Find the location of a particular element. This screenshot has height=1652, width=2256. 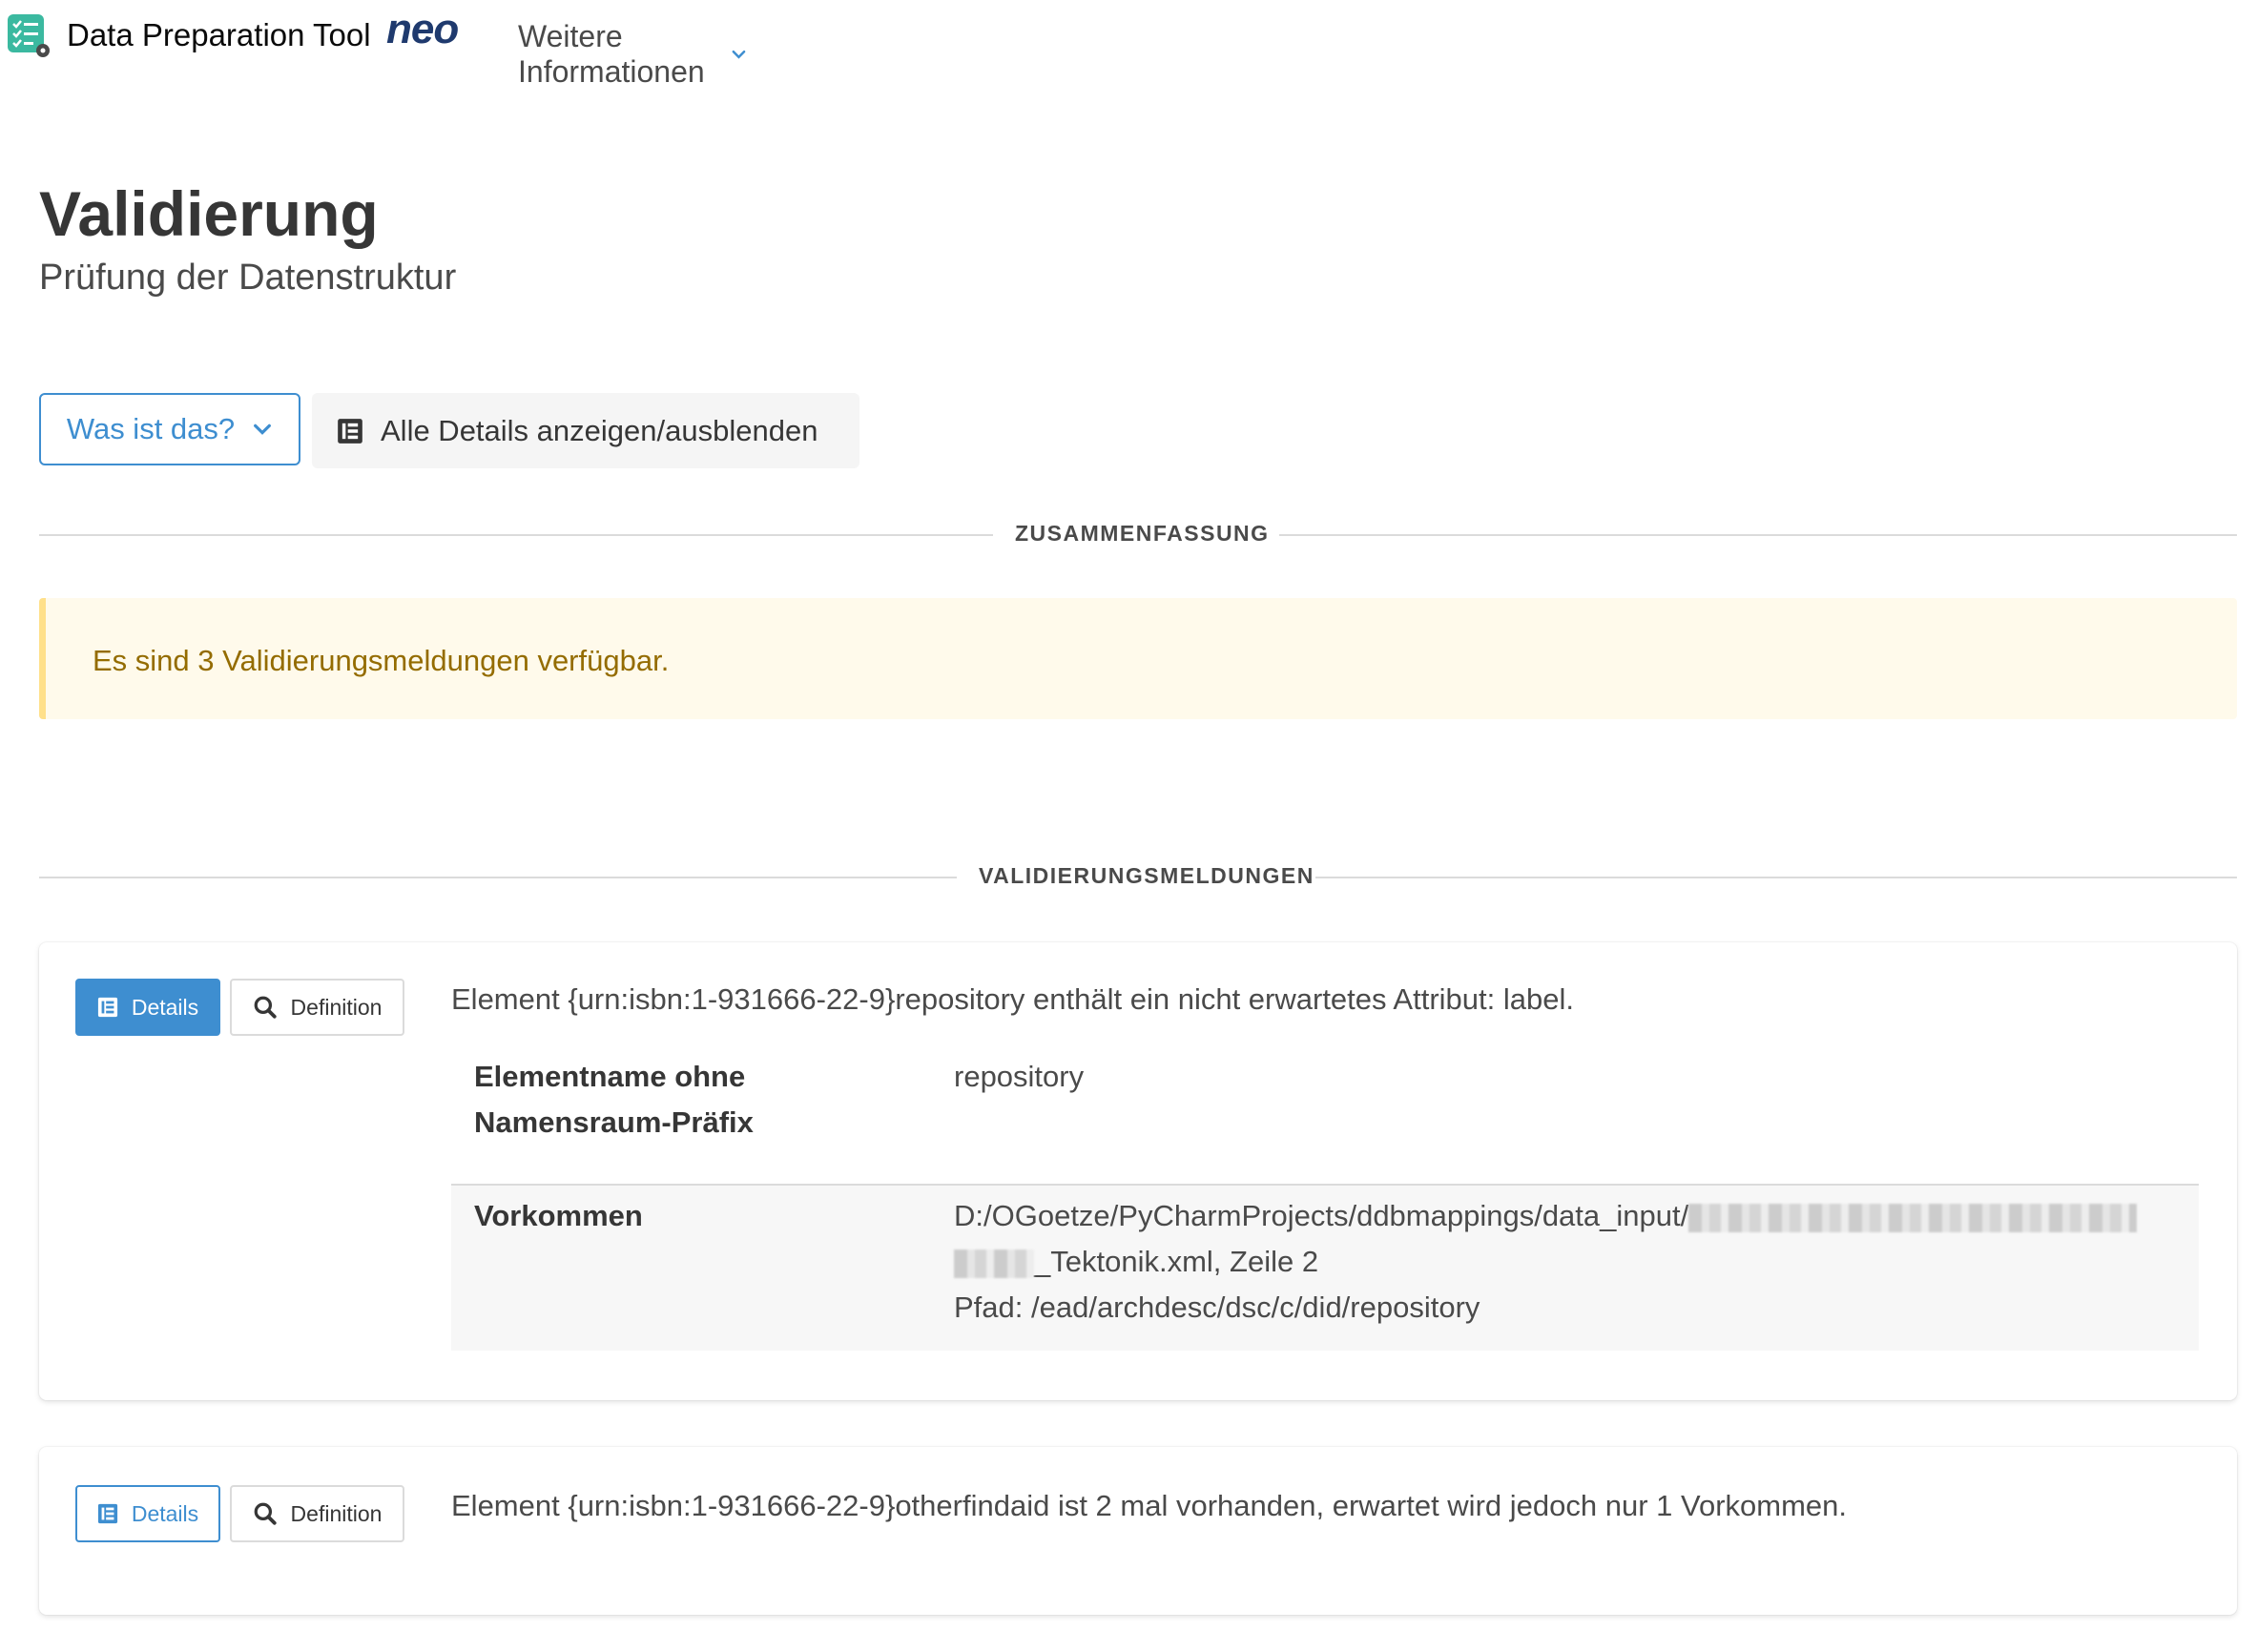

path-text: _Tektonik.xml, Zeile 2 is located at coordinates (1176, 1262).